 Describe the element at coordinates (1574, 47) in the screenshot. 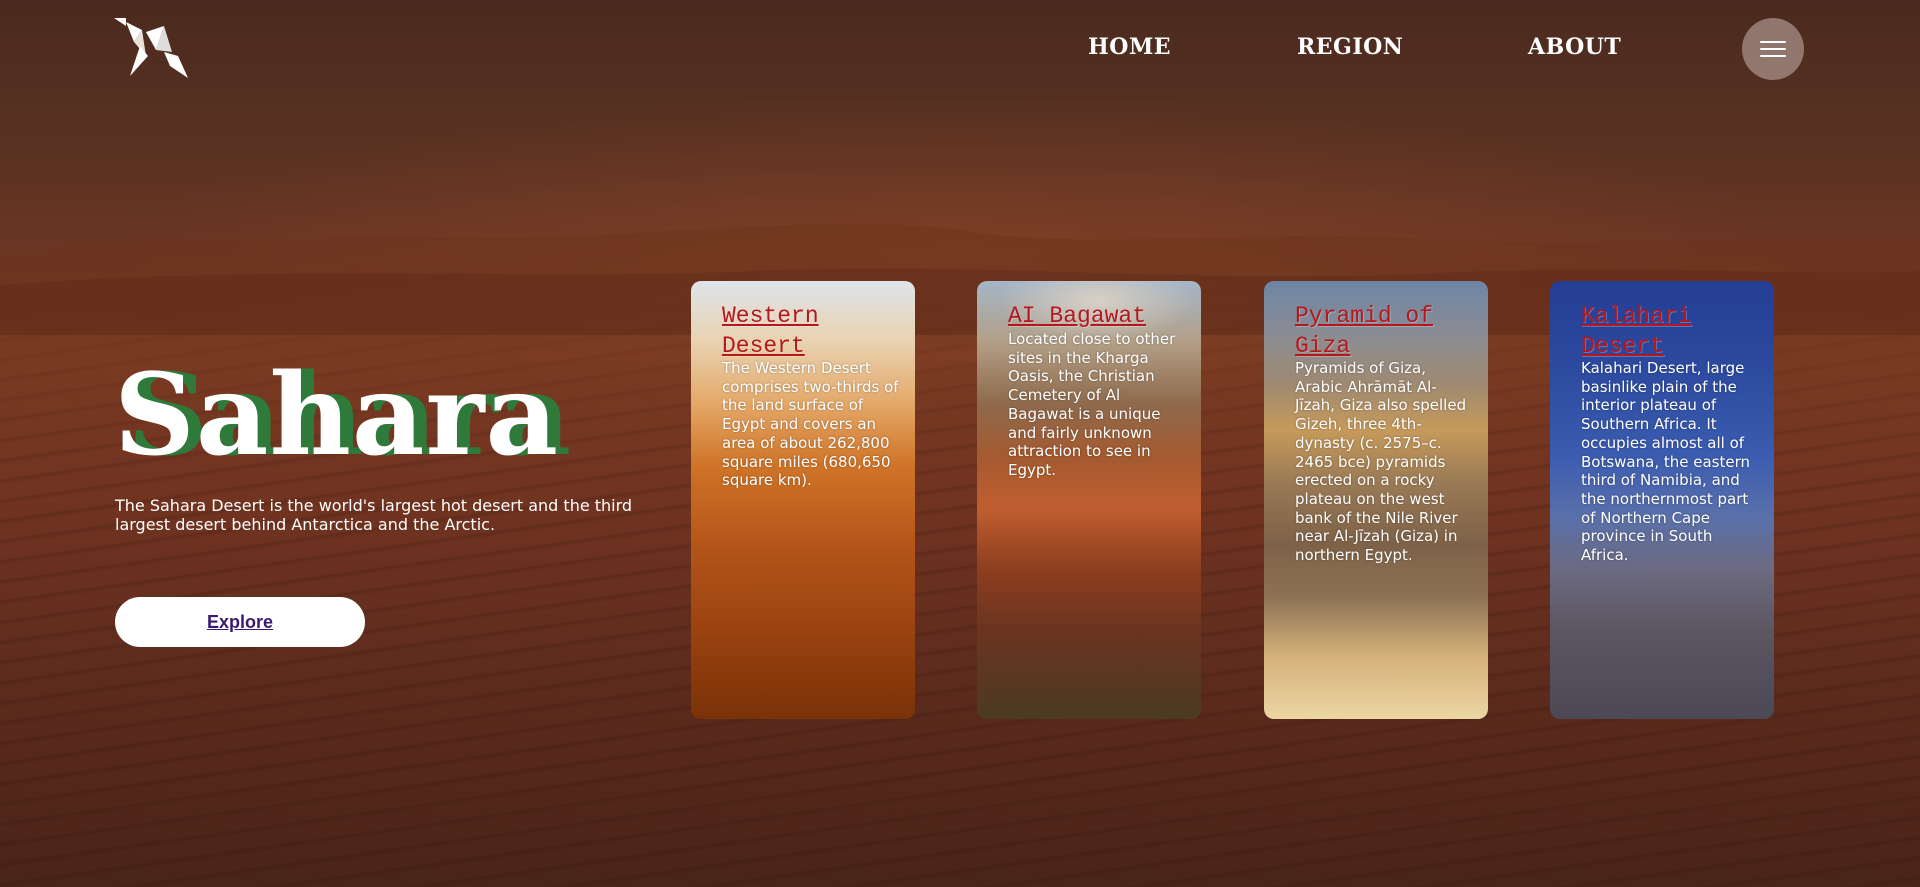

I see `nav-about-link: ABOUT` at that location.